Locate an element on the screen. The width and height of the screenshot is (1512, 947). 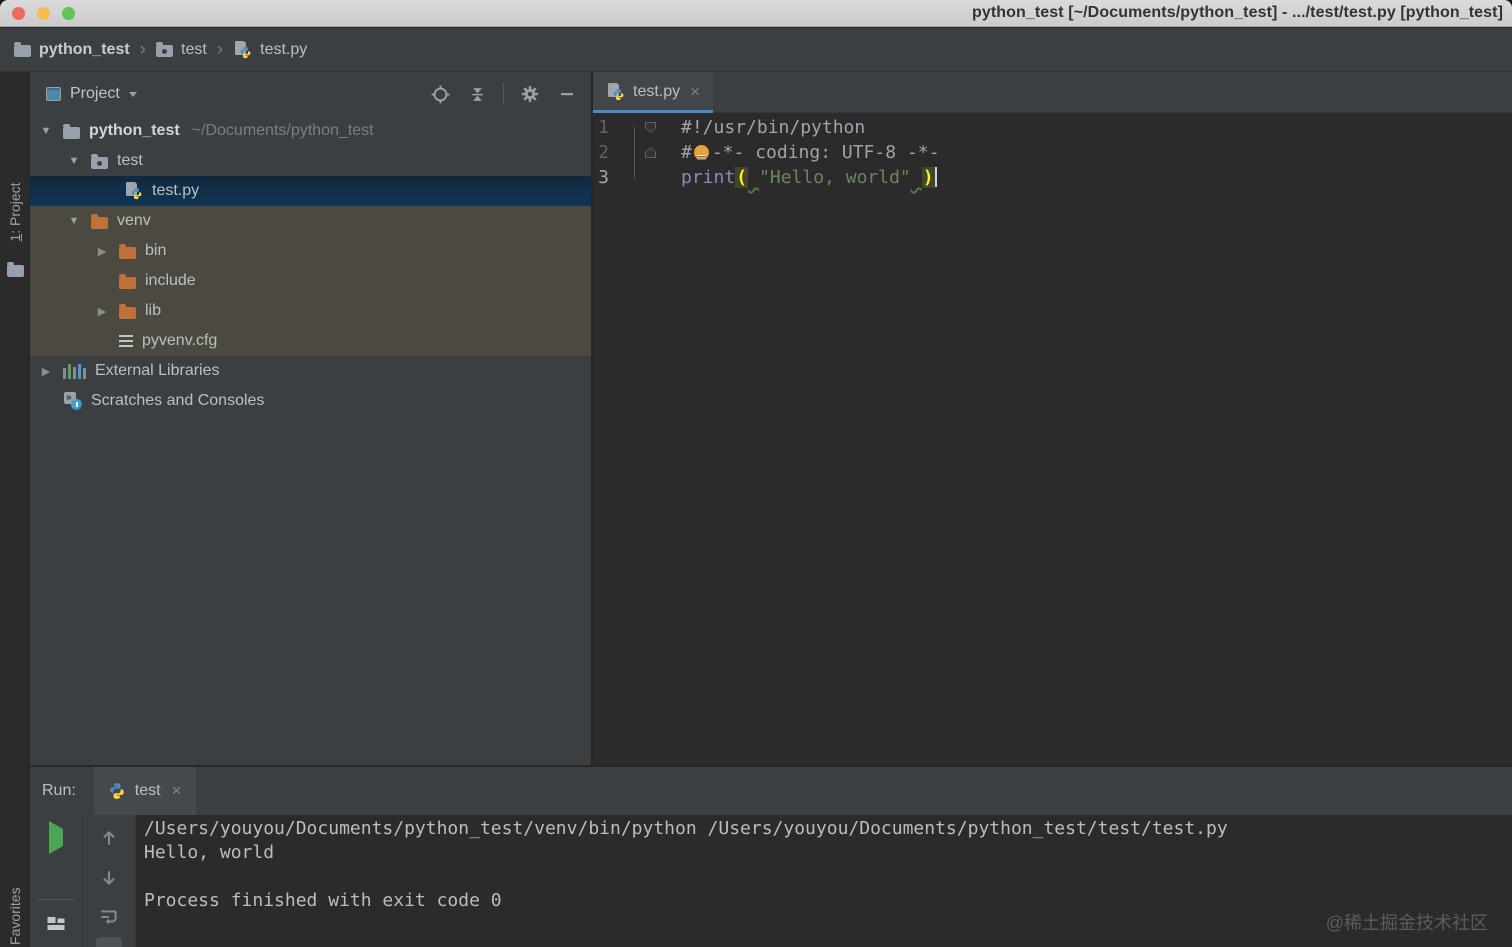
run-panel-label: Run: is located at coordinates (59, 790).